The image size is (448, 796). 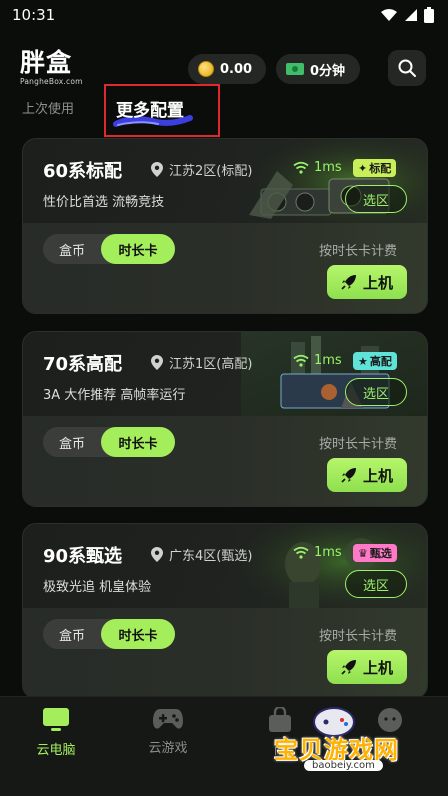 I want to click on tier-badge-label: 标配, so click(x=380, y=168).